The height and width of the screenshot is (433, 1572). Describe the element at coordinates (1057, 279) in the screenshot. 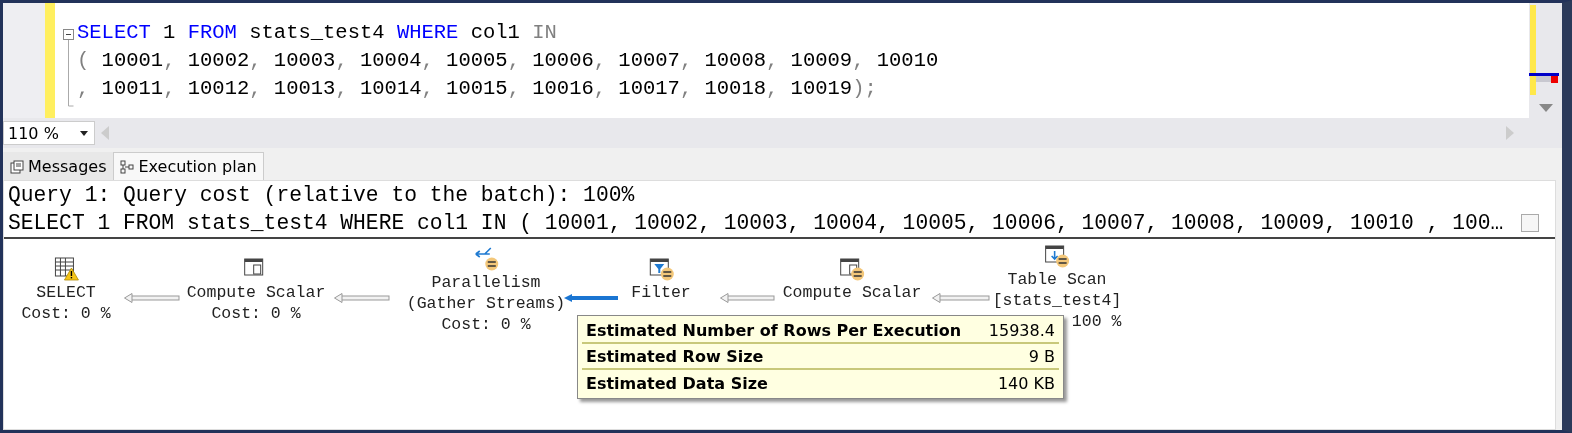

I see `operator-label: Table Scan` at that location.